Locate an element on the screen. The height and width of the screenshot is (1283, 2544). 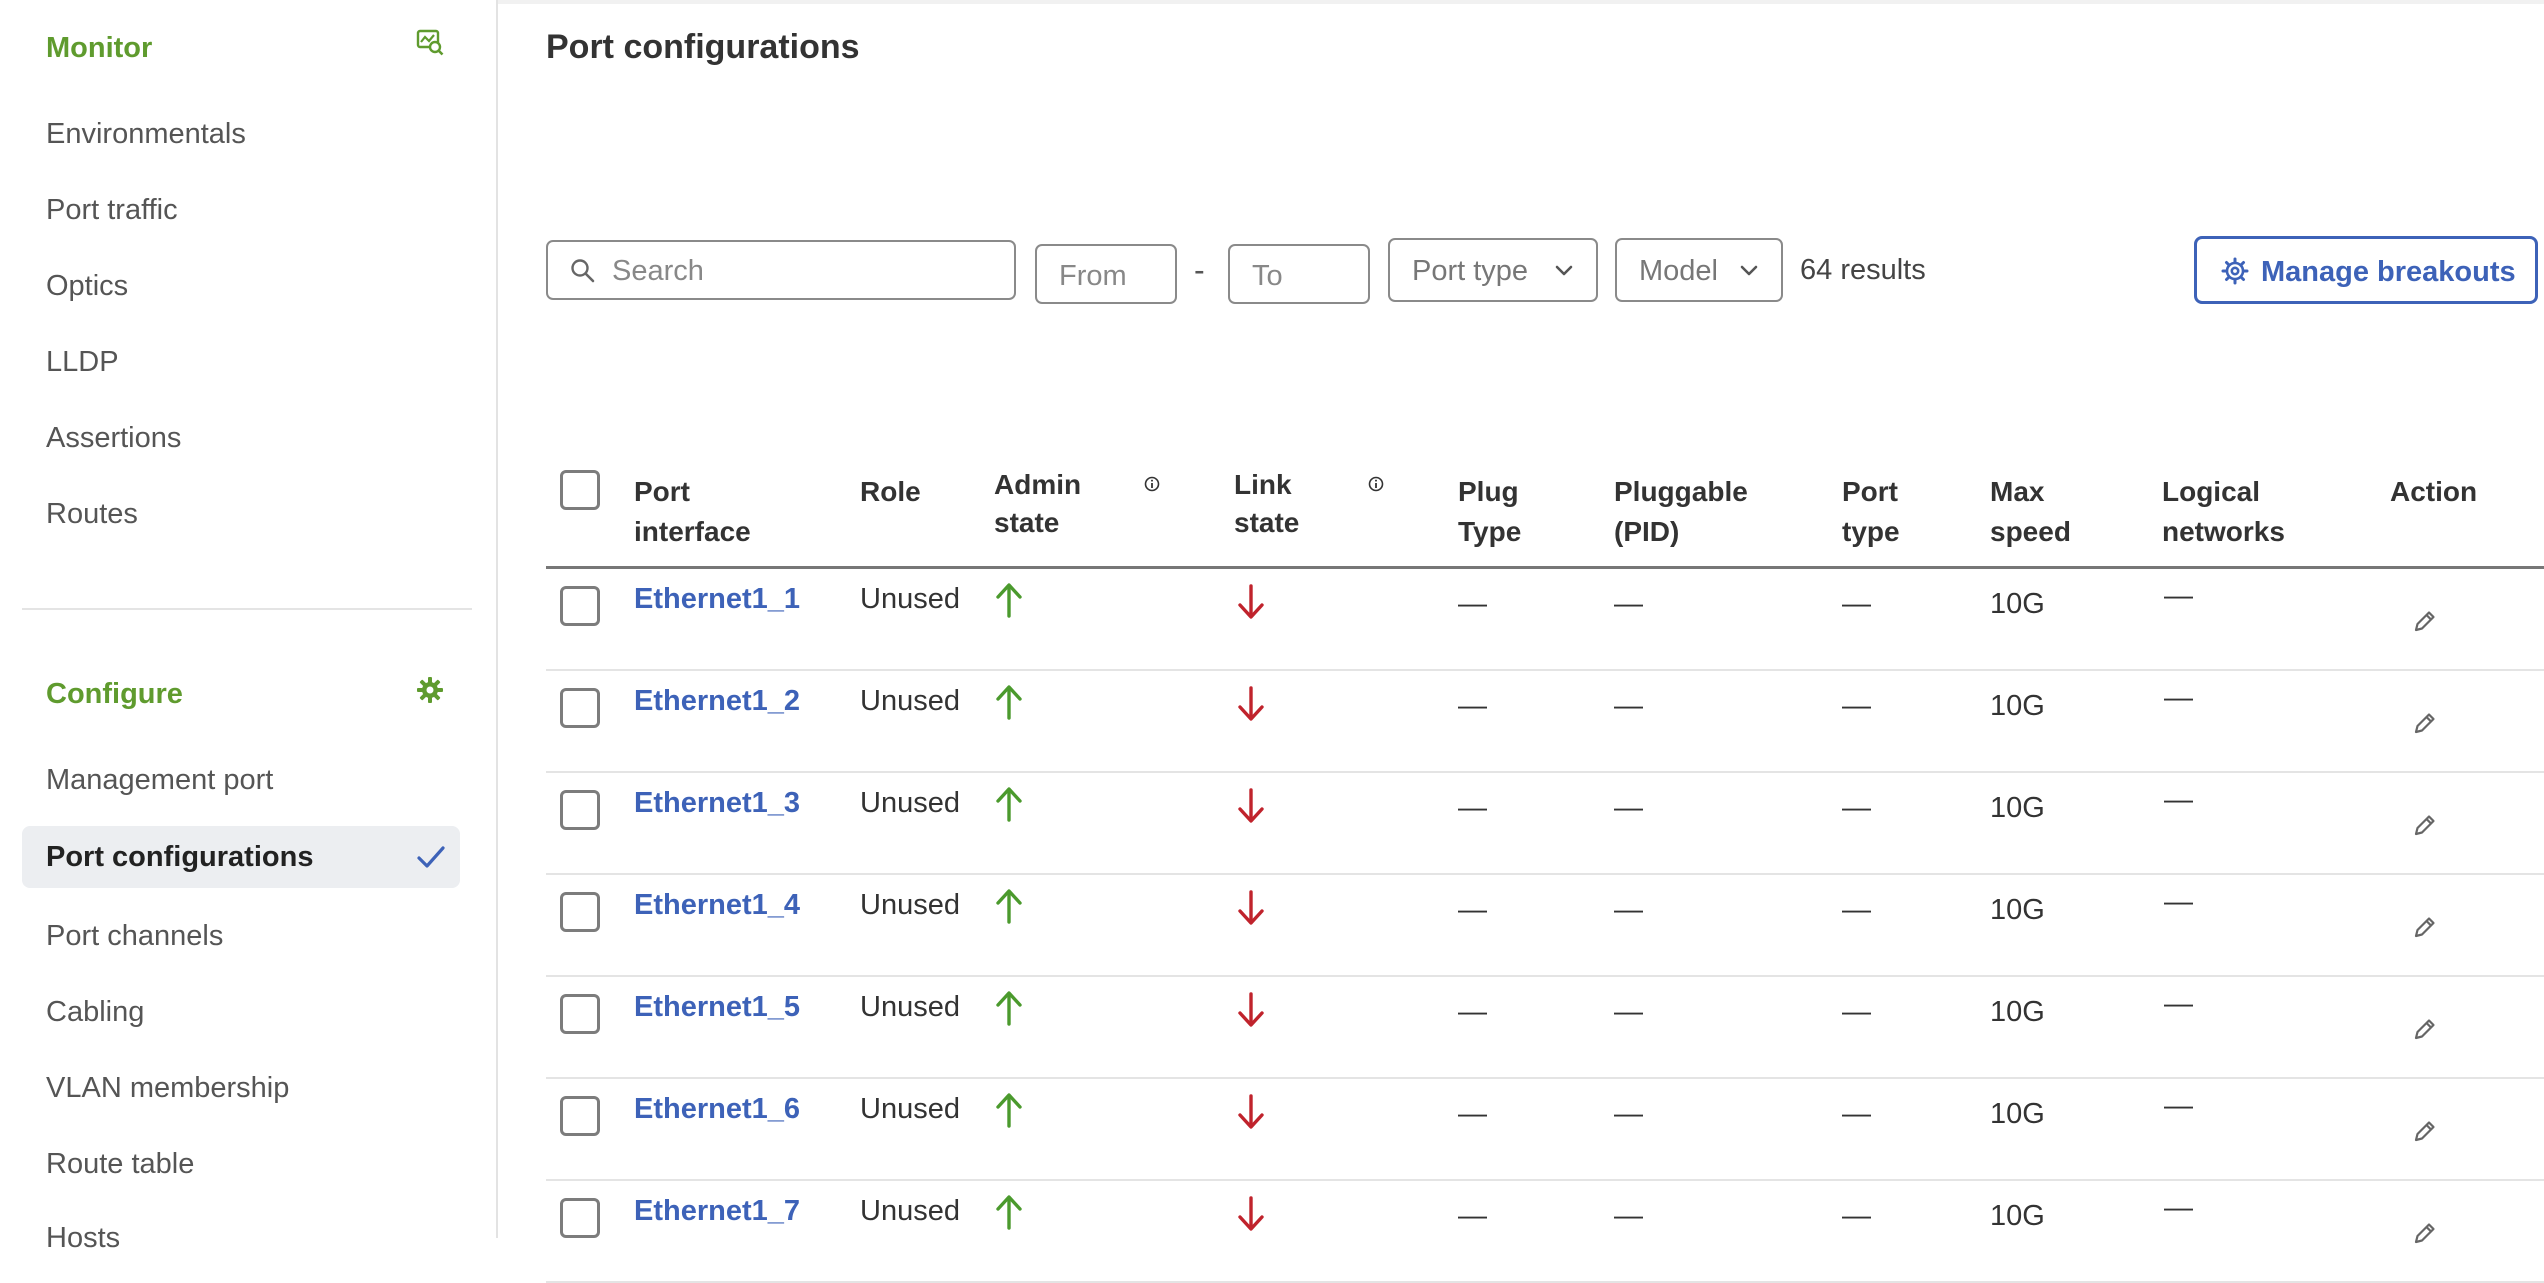
column-header-port-type: Port type is located at coordinates (1882, 512).